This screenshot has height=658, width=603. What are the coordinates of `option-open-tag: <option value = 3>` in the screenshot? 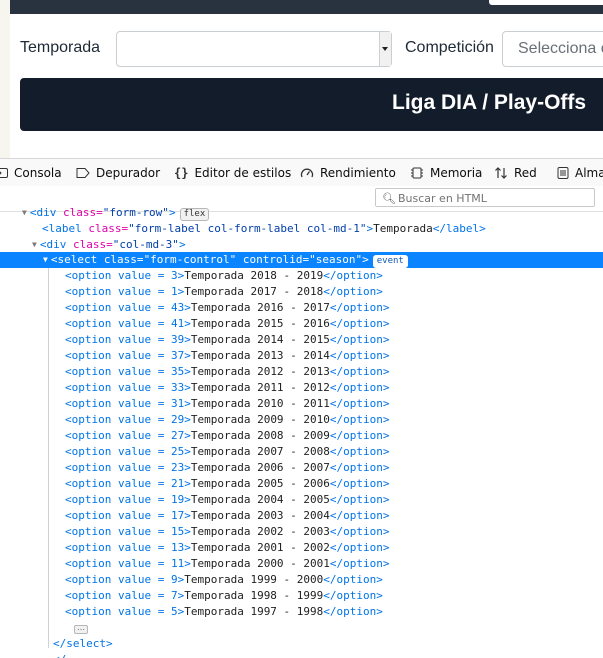 It's located at (125, 275).